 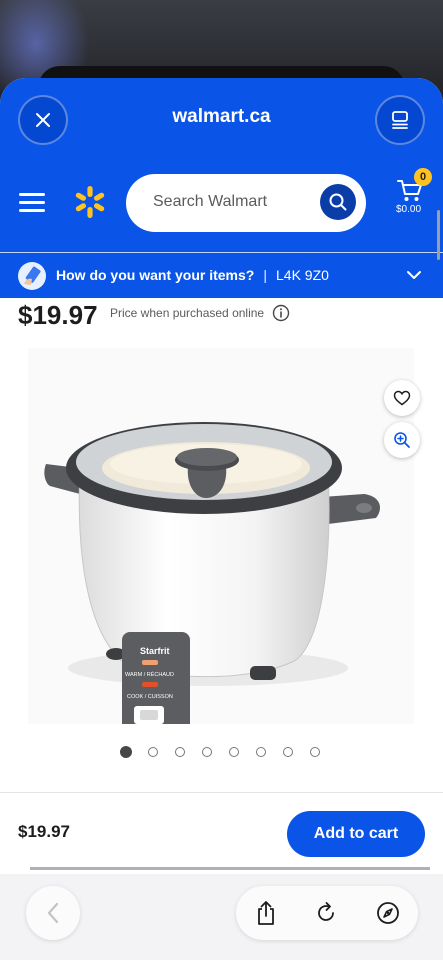 I want to click on search-button, so click(x=338, y=202).